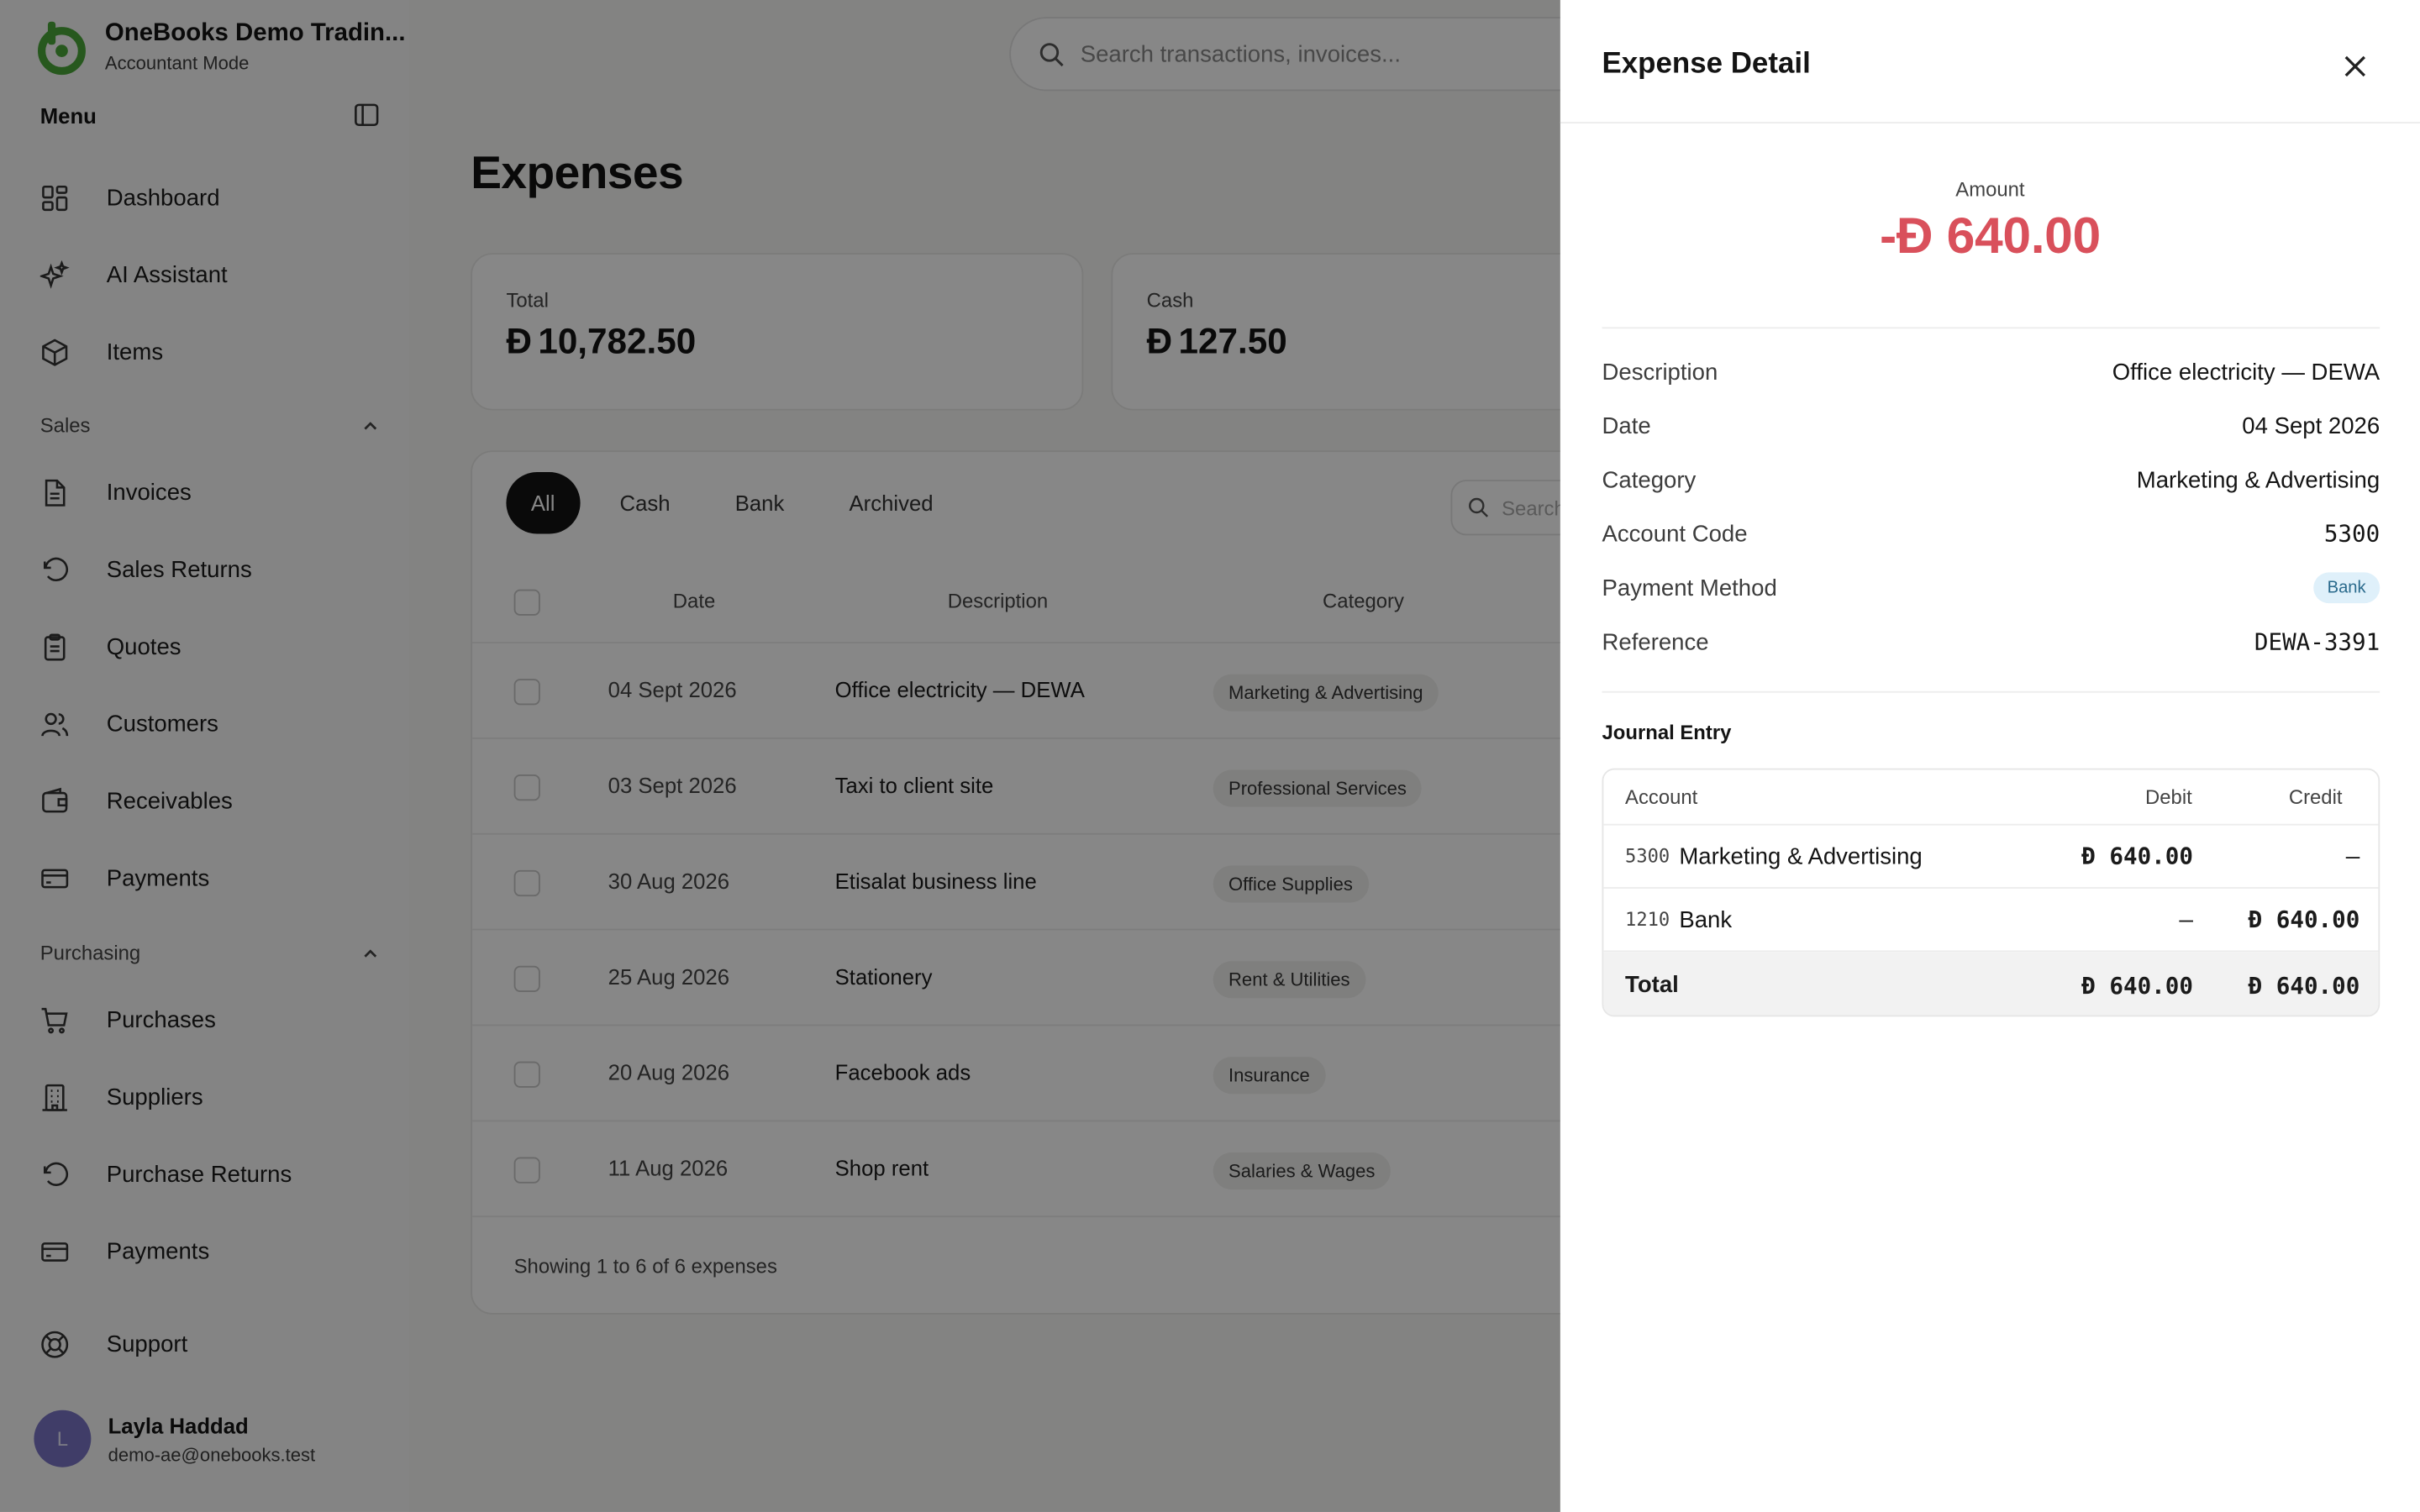  Describe the element at coordinates (1652, 985) in the screenshot. I see `total-label: Total` at that location.